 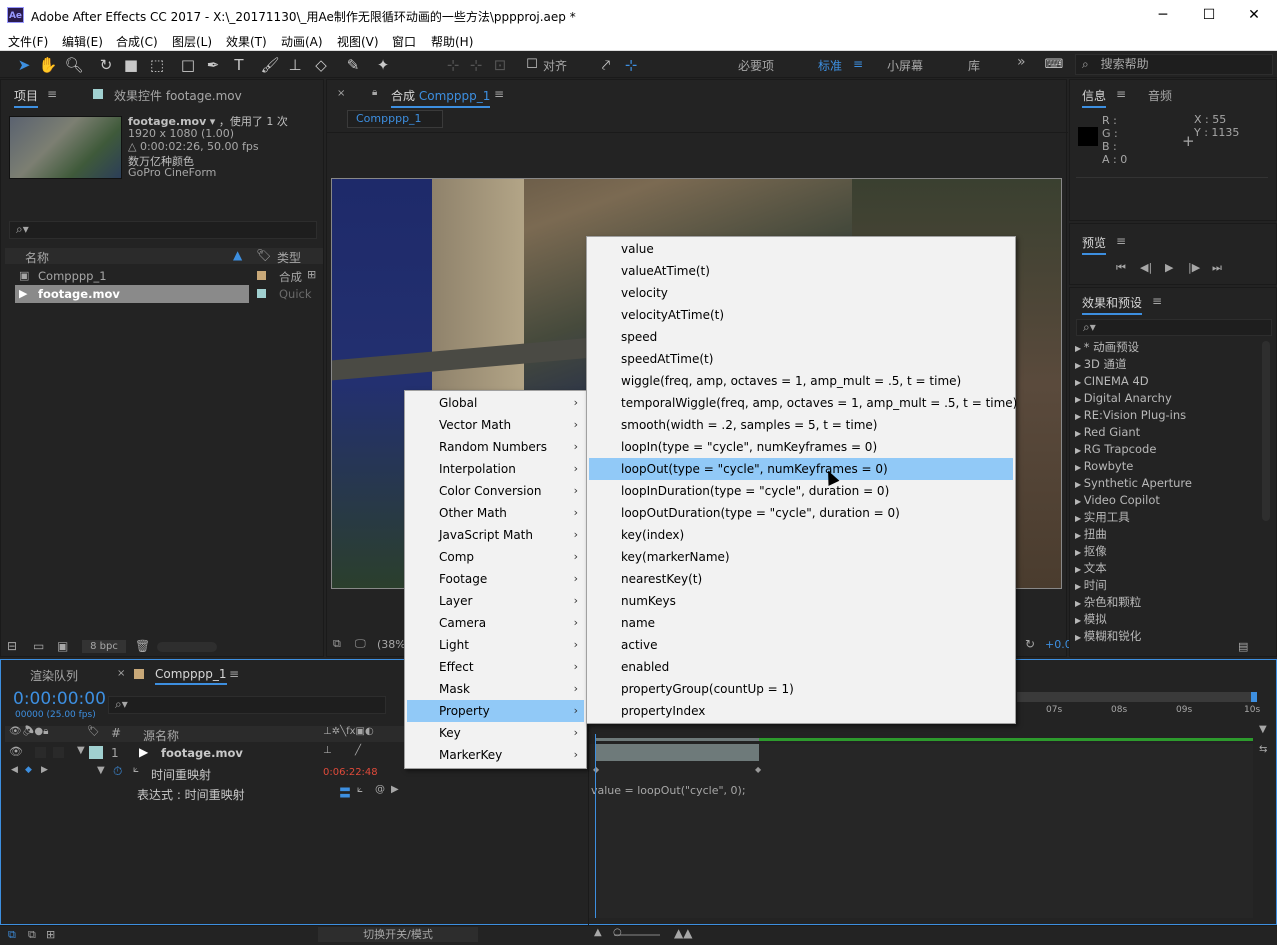 I want to click on zoom-out-icon: ▲, so click(x=598, y=932).